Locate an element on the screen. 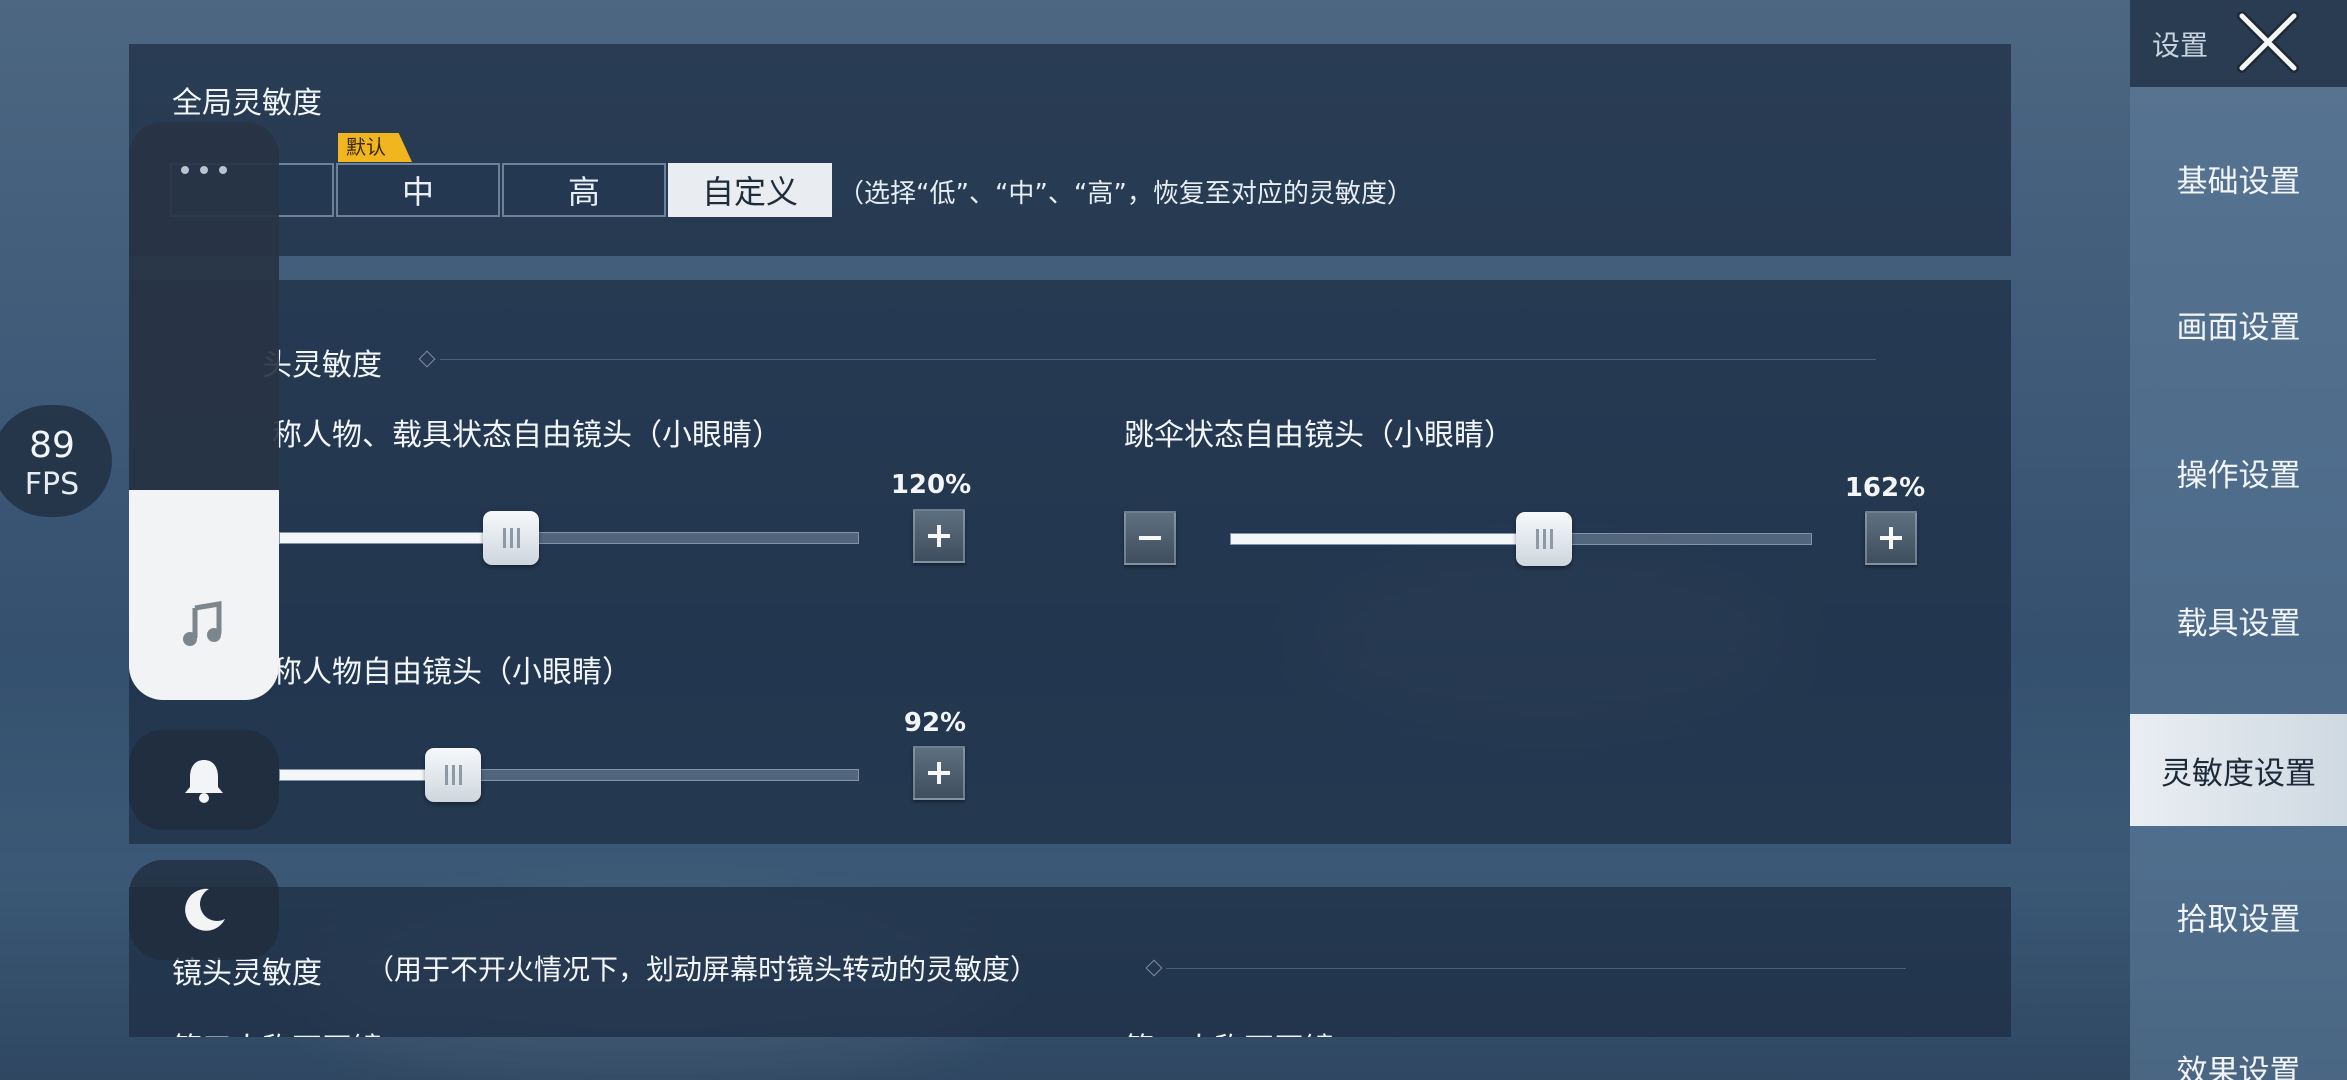 Image resolution: width=2347 pixels, height=1080 pixels. slider-2-fill is located at coordinates (1388, 539).